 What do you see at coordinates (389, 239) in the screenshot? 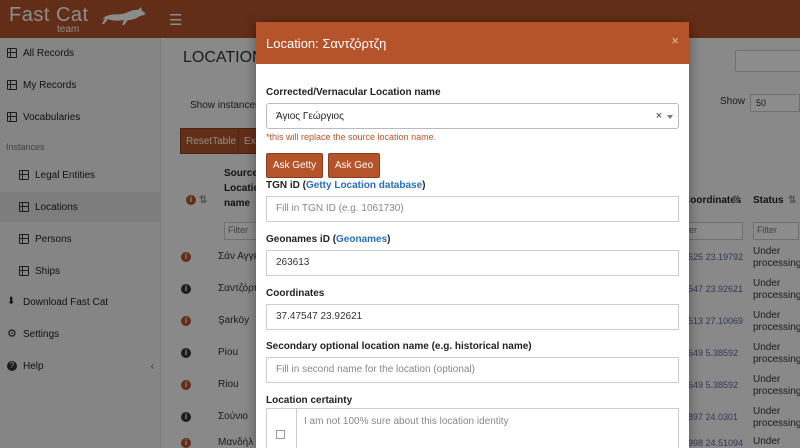
I see `geonames-label-close: )` at bounding box center [389, 239].